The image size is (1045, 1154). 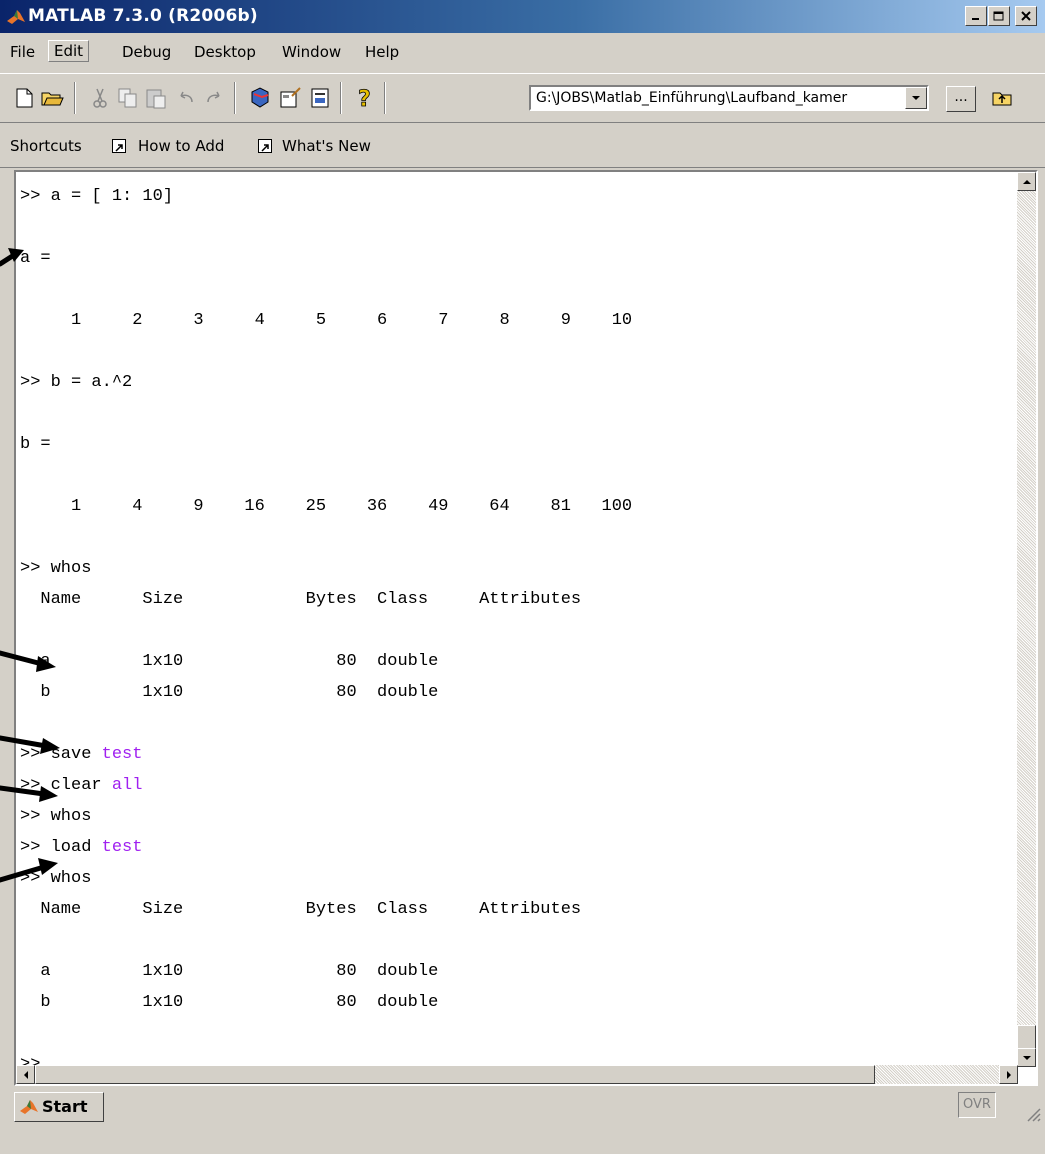 What do you see at coordinates (128, 98) in the screenshot?
I see `copy-icon` at bounding box center [128, 98].